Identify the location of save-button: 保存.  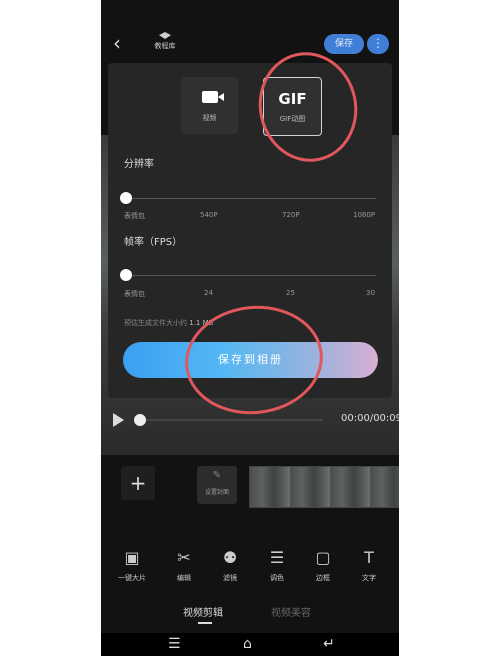
(344, 44).